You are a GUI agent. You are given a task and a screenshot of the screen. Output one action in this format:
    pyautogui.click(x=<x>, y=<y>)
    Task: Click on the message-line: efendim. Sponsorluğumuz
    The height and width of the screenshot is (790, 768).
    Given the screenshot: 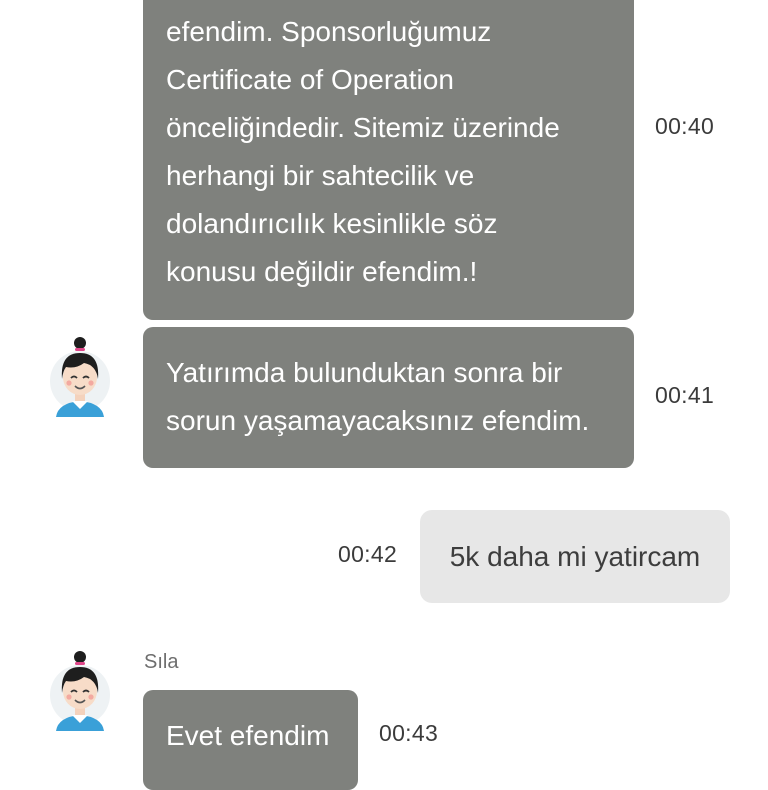 What is the action you would take?
    pyautogui.click(x=329, y=31)
    